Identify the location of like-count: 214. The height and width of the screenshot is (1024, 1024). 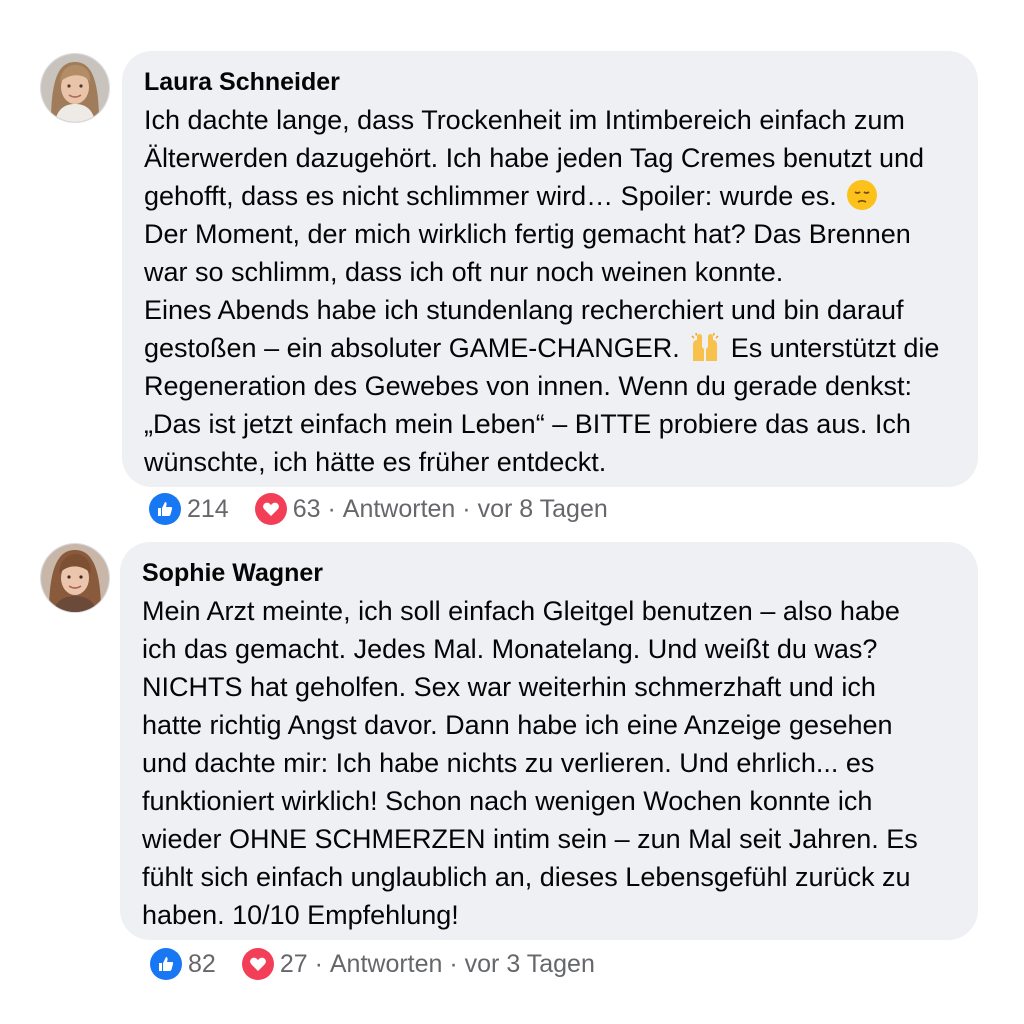
(208, 508).